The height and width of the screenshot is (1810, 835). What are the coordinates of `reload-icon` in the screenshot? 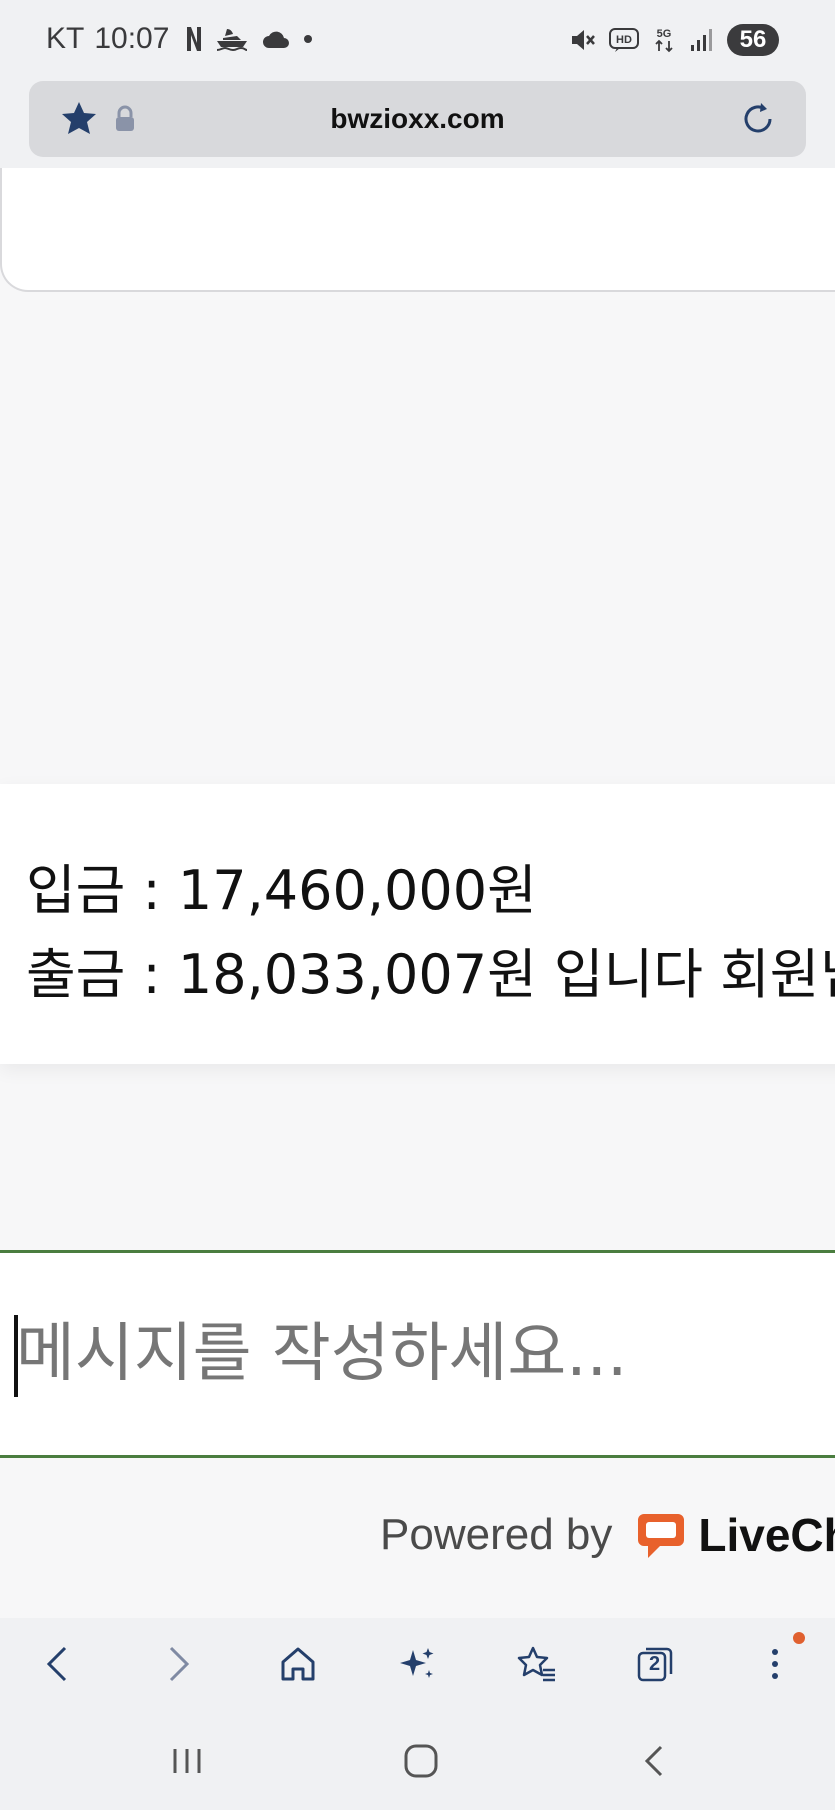 It's located at (758, 121).